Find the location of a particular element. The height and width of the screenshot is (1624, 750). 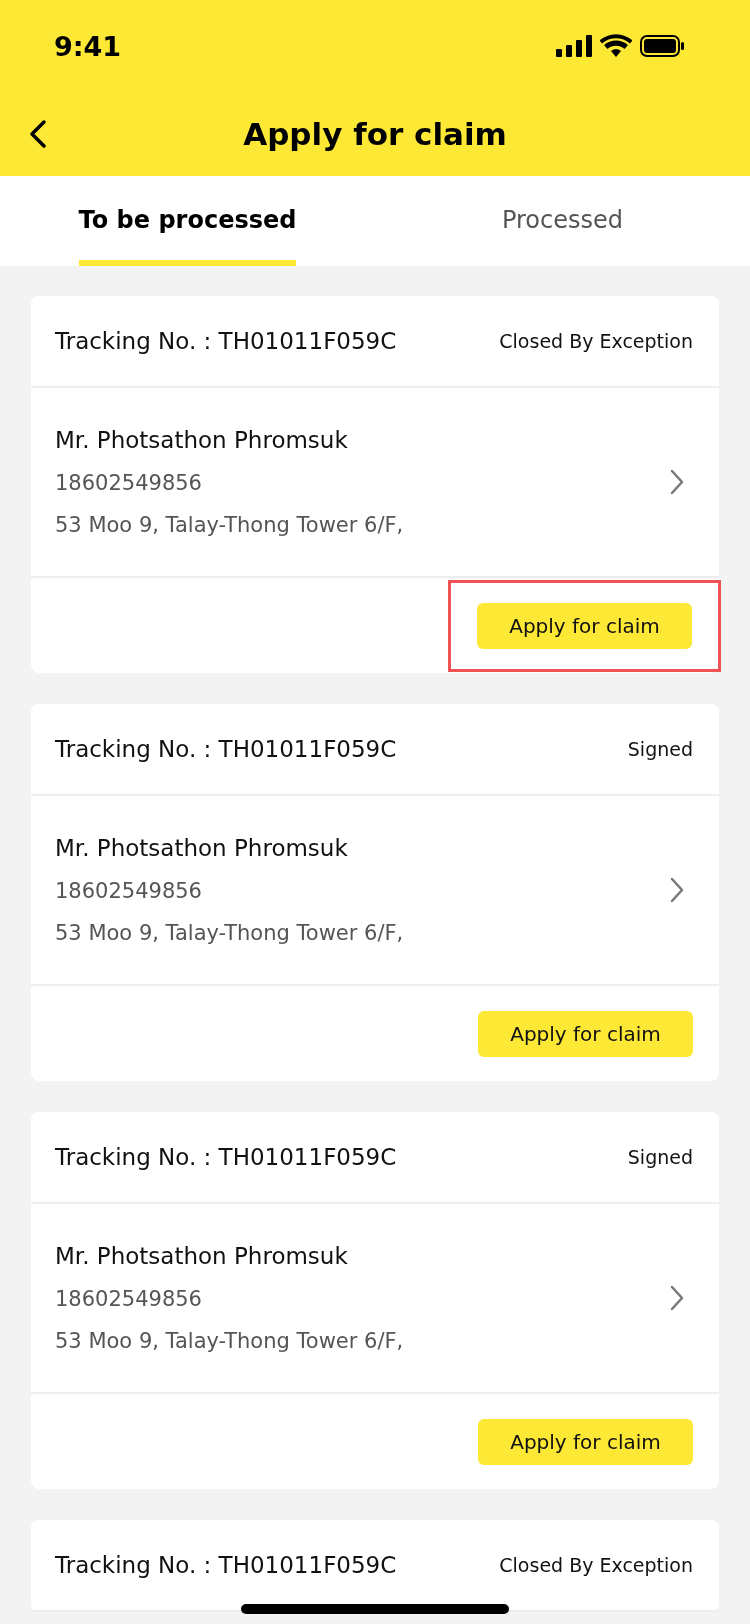

tab: Processed is located at coordinates (562, 221).